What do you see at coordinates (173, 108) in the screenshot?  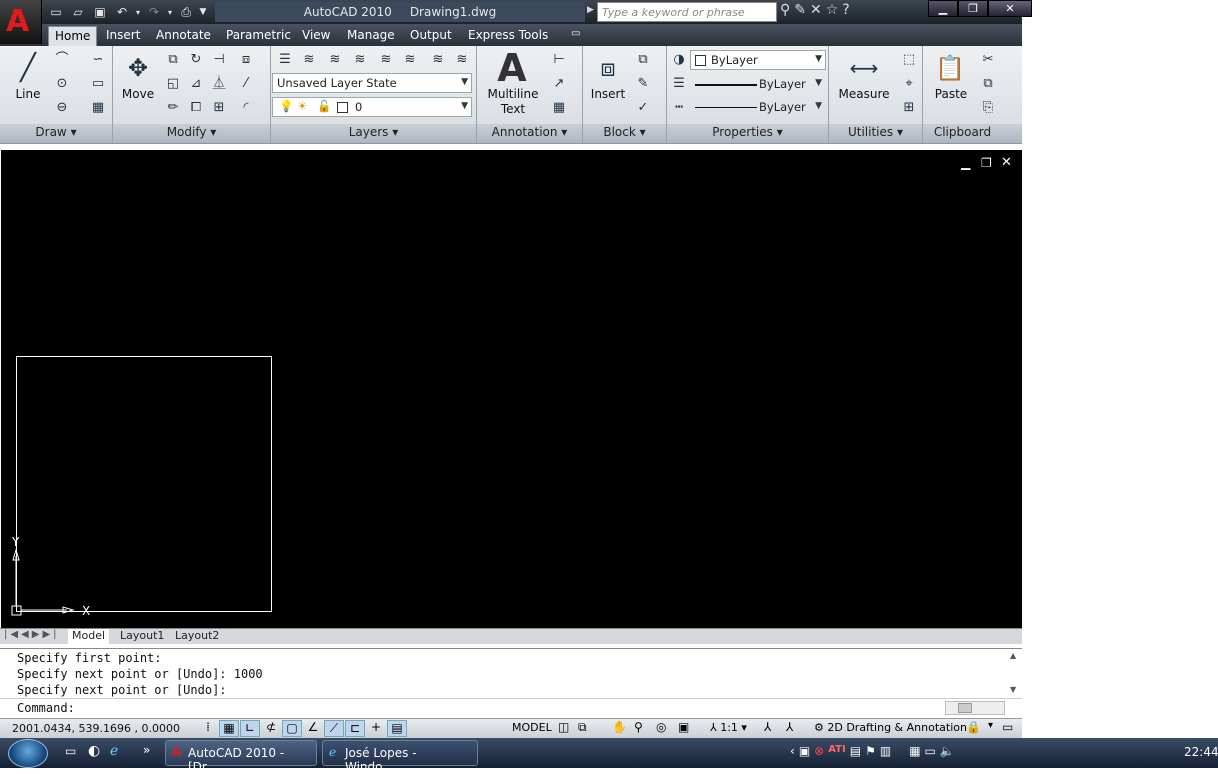 I see `erase-icon: ✏` at bounding box center [173, 108].